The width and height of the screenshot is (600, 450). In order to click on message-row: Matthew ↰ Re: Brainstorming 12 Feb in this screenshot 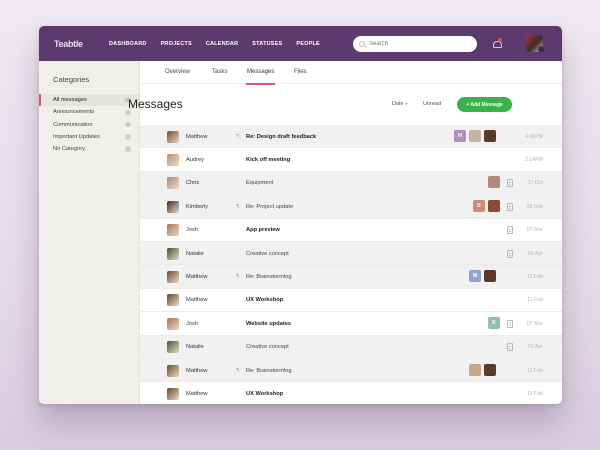, I will do `click(351, 371)`.